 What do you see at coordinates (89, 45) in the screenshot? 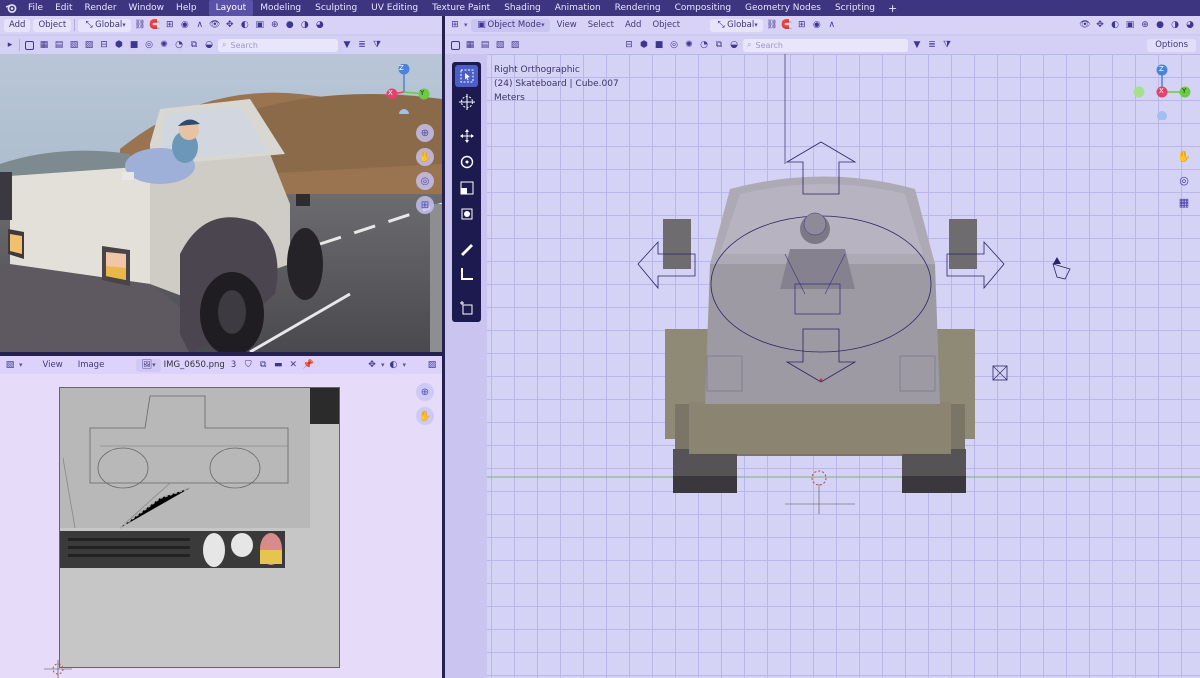
I see `select-intersect-icon: ▨` at bounding box center [89, 45].